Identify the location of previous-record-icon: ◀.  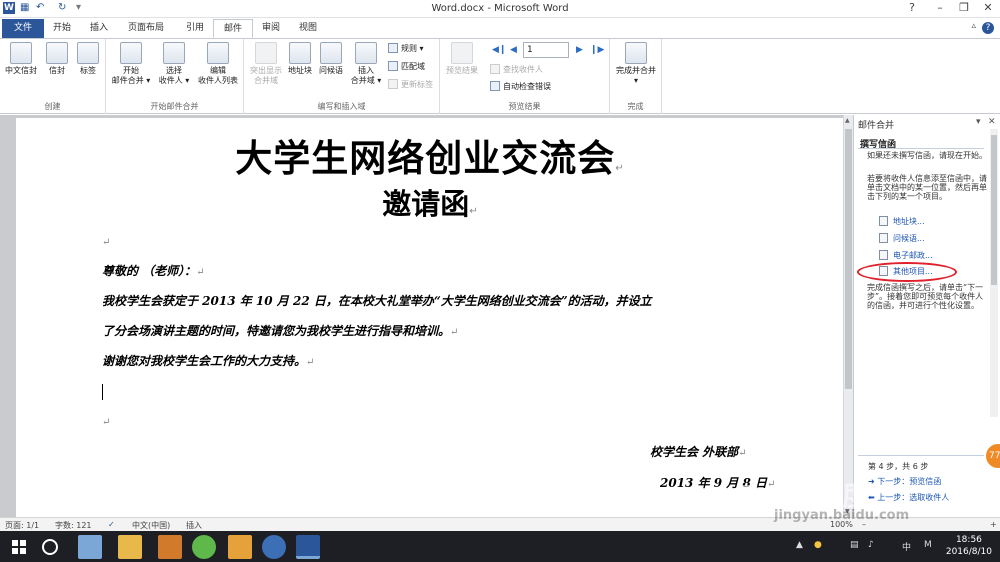
(513, 50).